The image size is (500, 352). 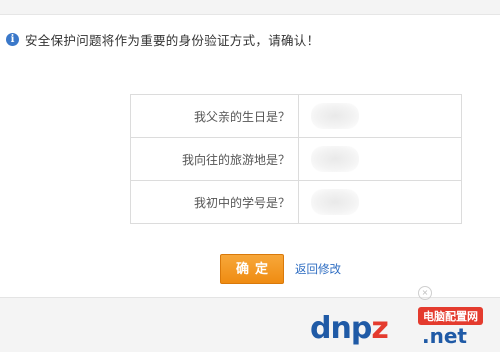 What do you see at coordinates (214, 116) in the screenshot?
I see `question-label: 我父亲的生日是？` at bounding box center [214, 116].